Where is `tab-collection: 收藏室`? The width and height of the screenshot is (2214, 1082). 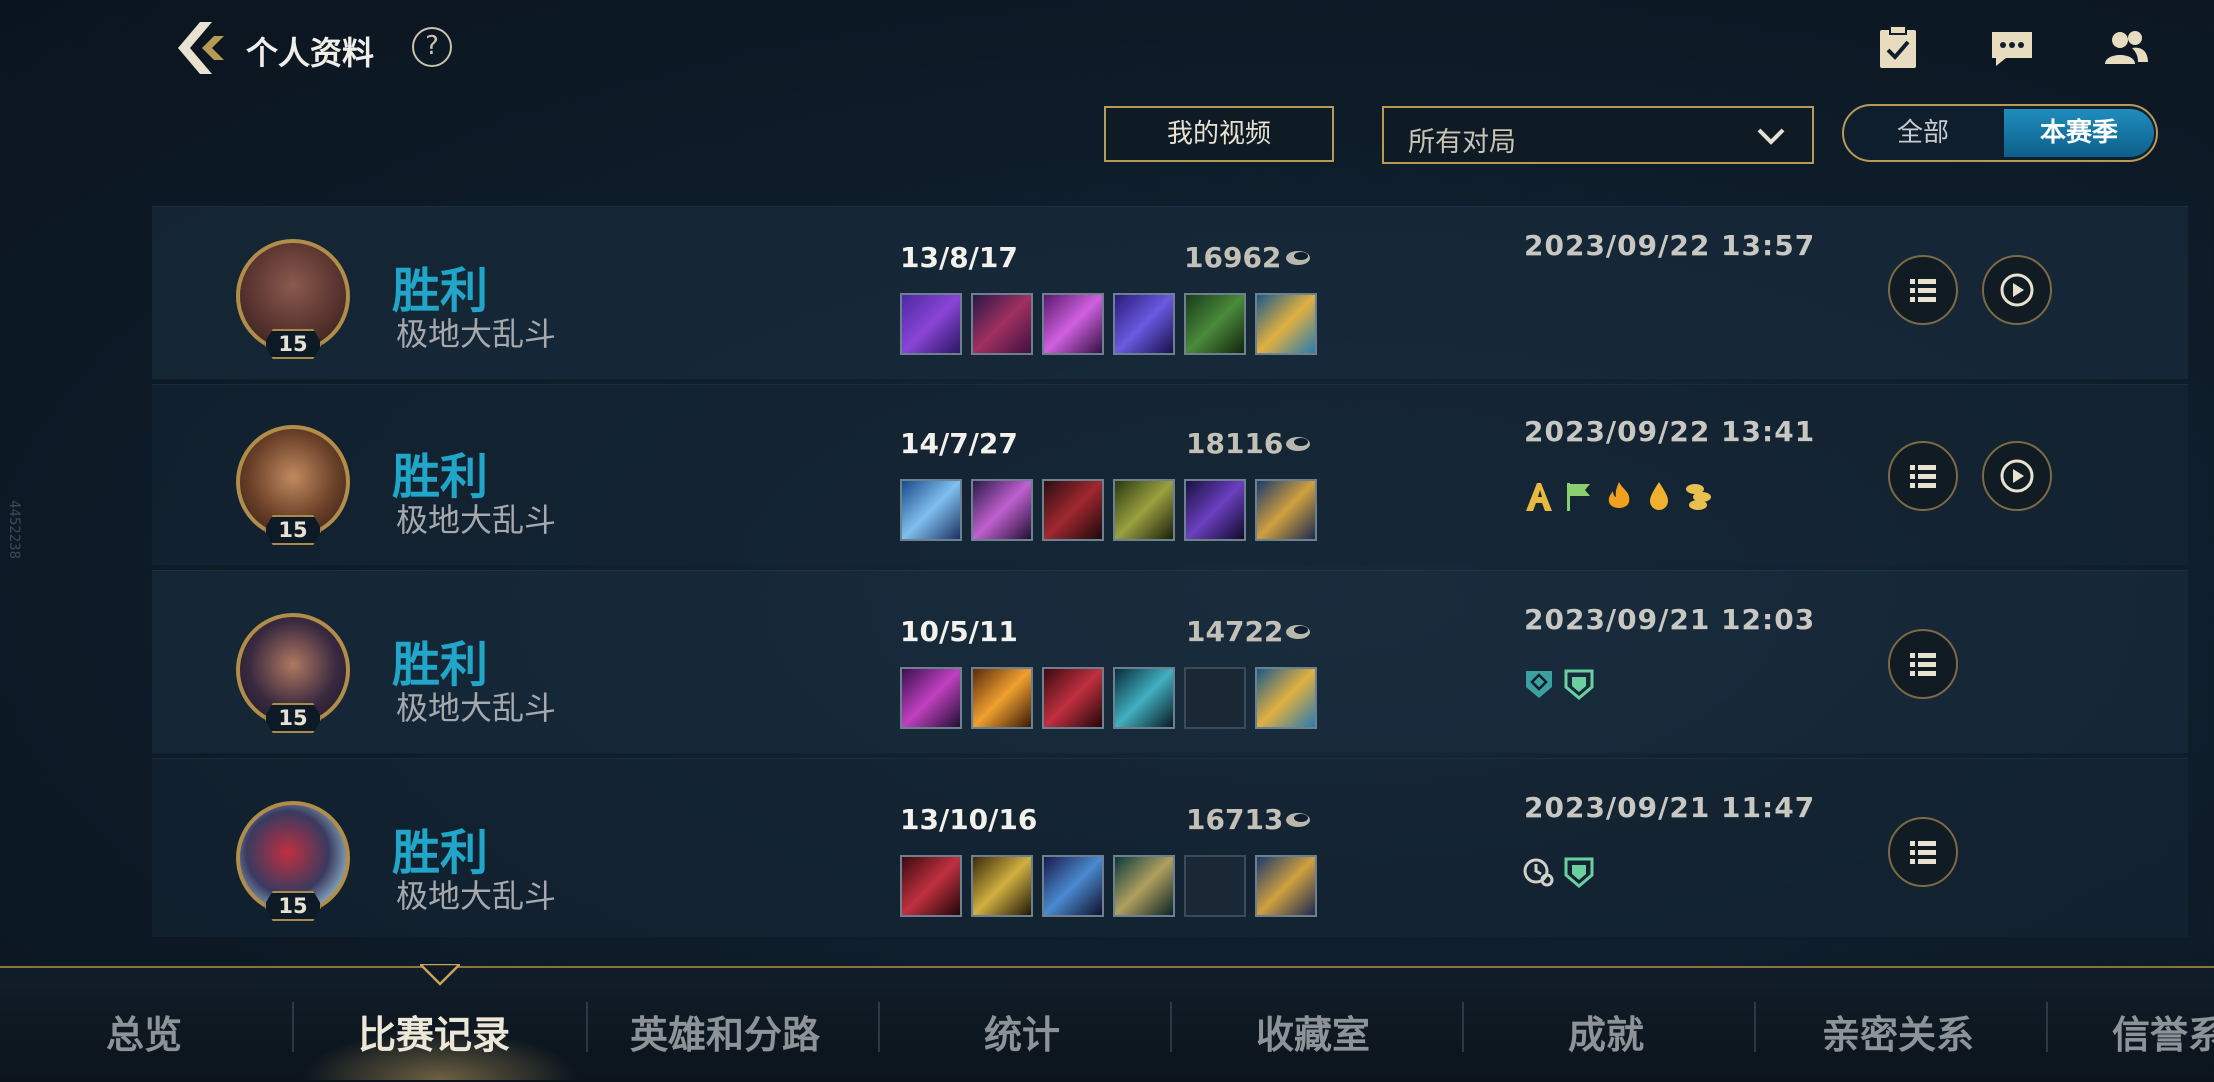
tab-collection: 收藏室 is located at coordinates (1313, 1031).